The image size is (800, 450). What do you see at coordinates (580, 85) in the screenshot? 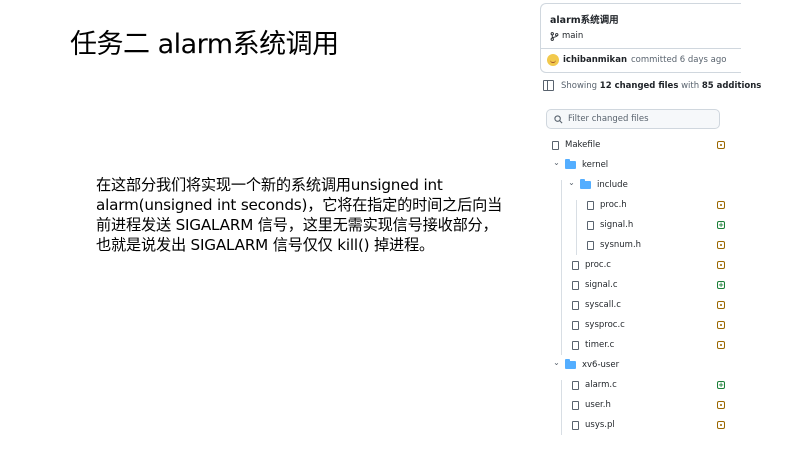
I see `showing-prefix: Showing` at bounding box center [580, 85].